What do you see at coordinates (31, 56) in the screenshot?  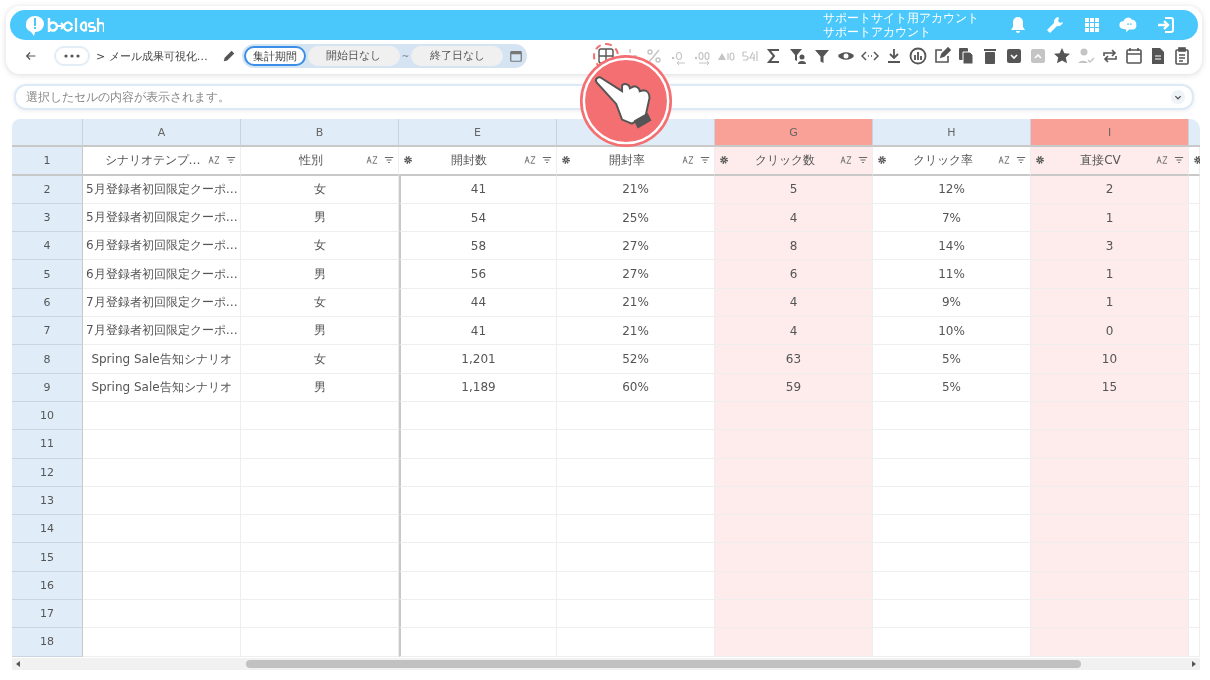 I see `back-arrow-icon` at bounding box center [31, 56].